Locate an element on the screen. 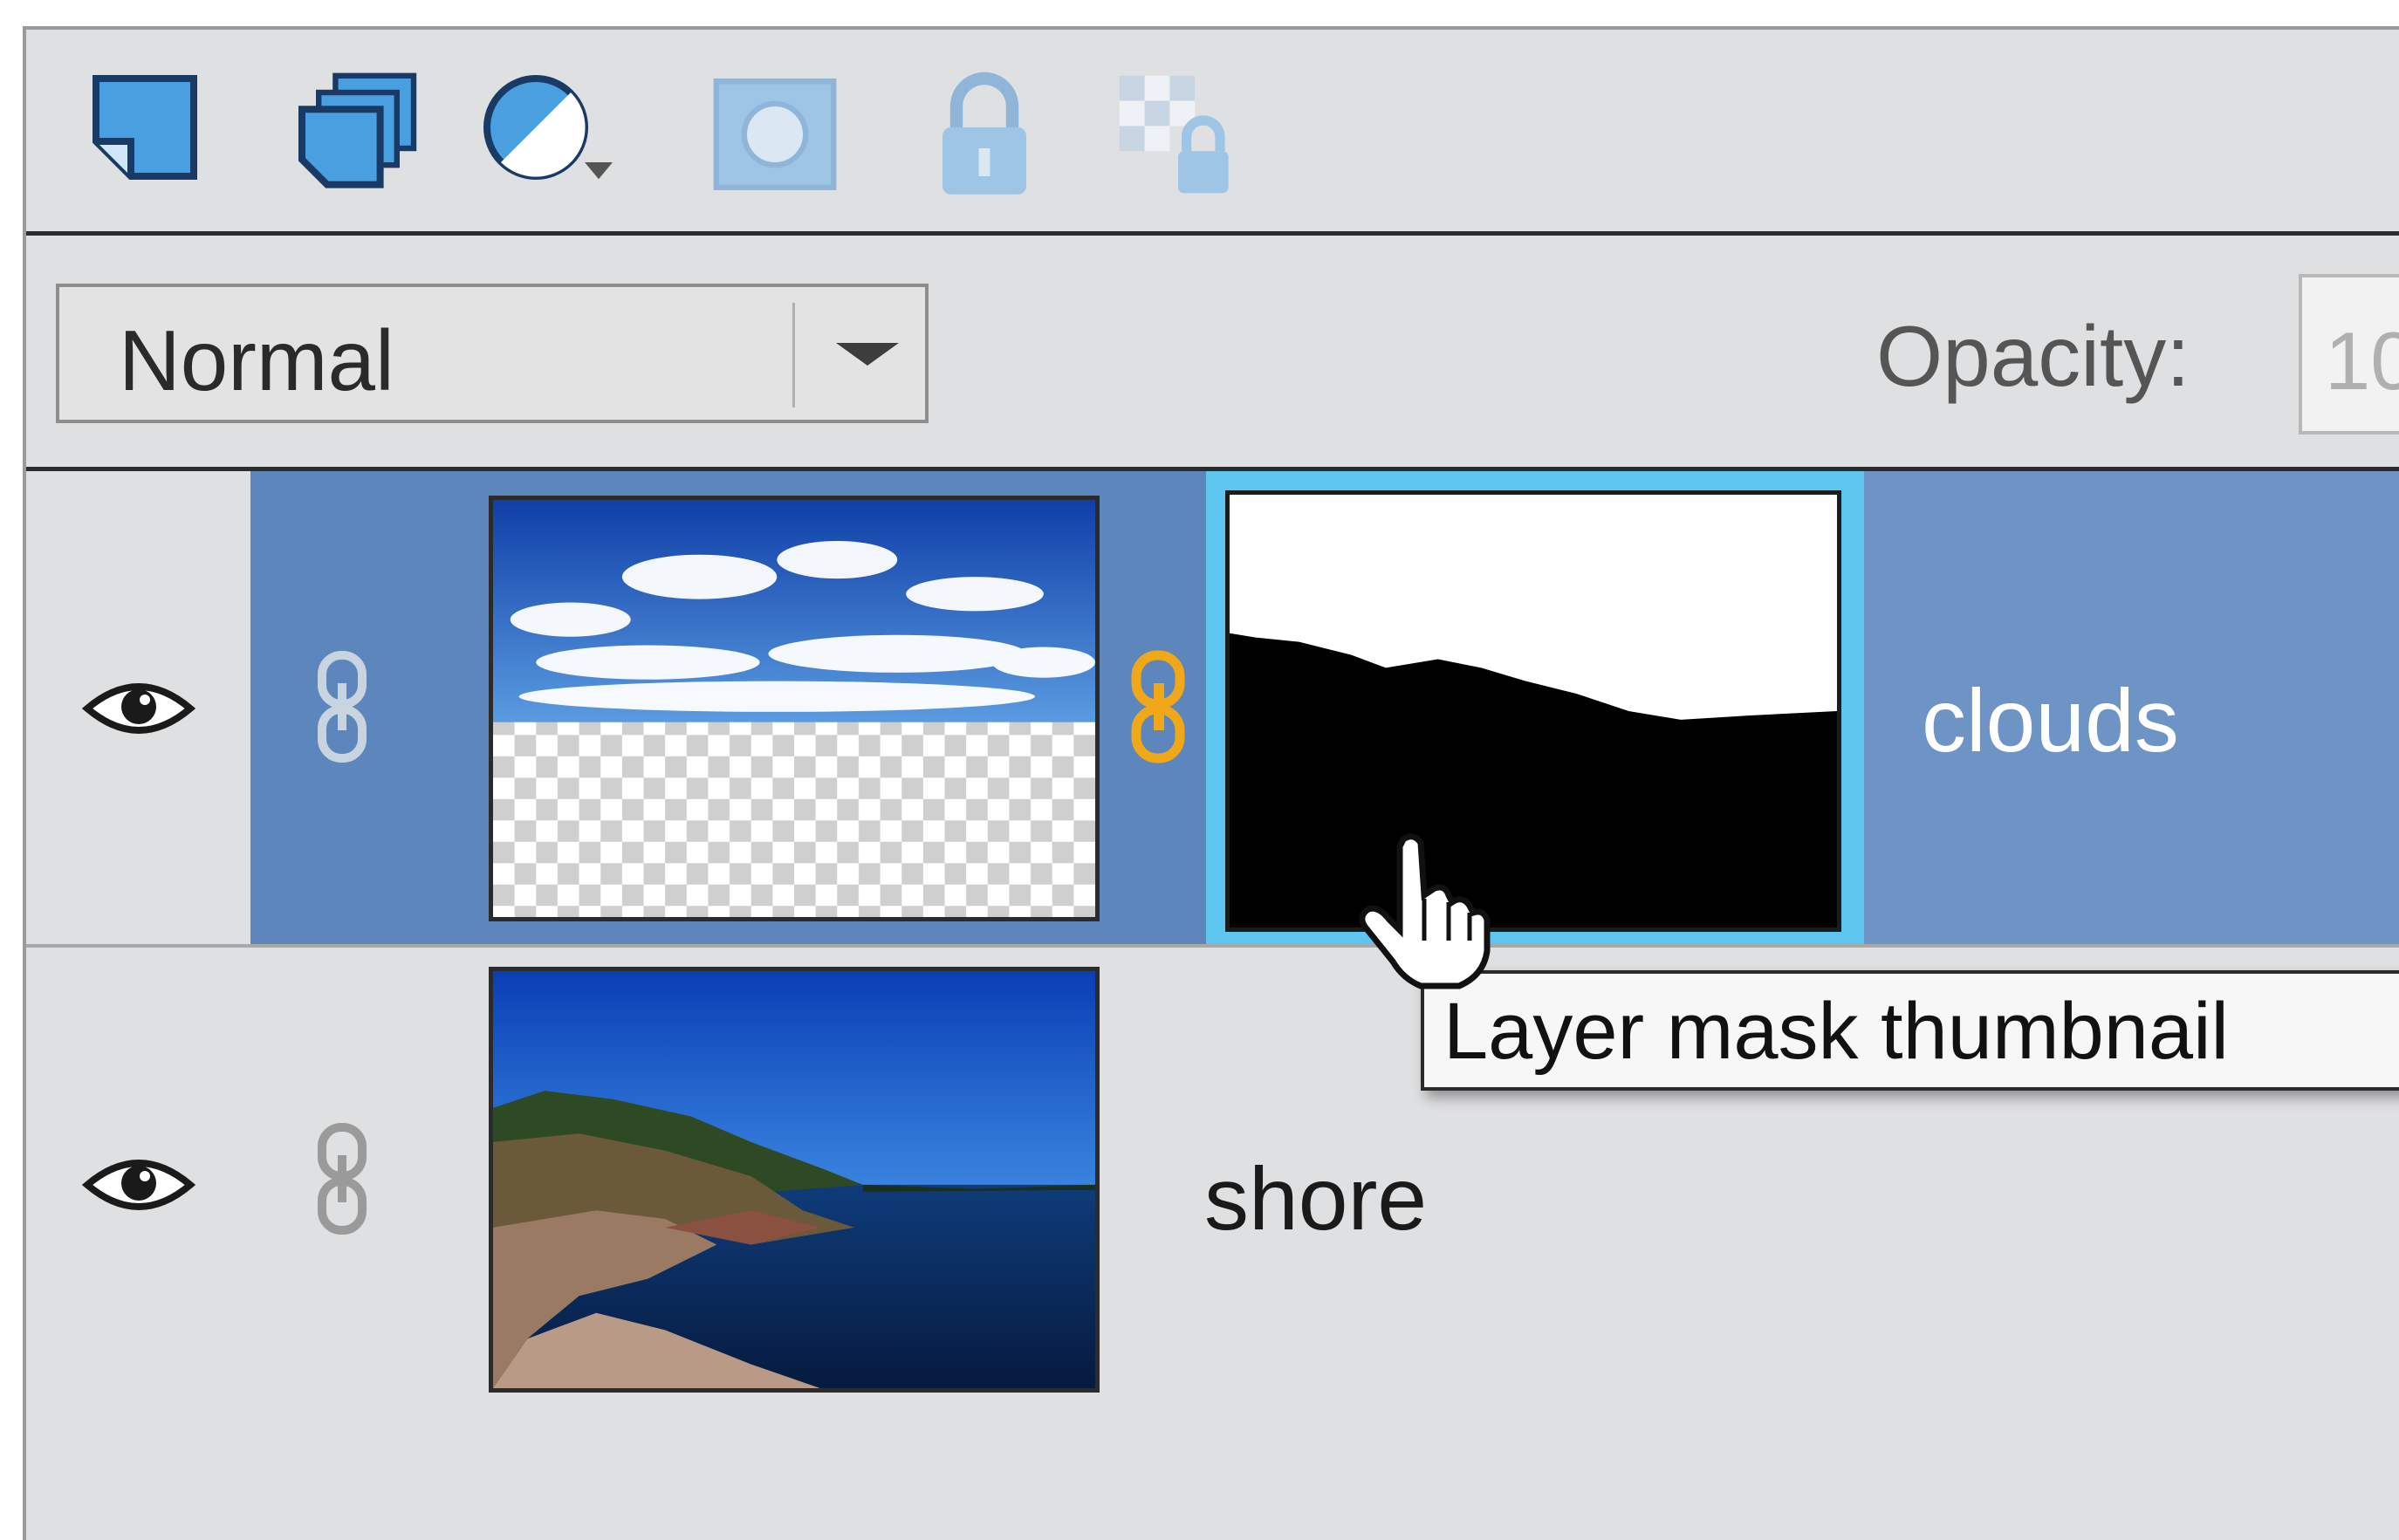 Image resolution: width=2399 pixels, height=1540 pixels. blend-mode-value: Normal is located at coordinates (257, 360).